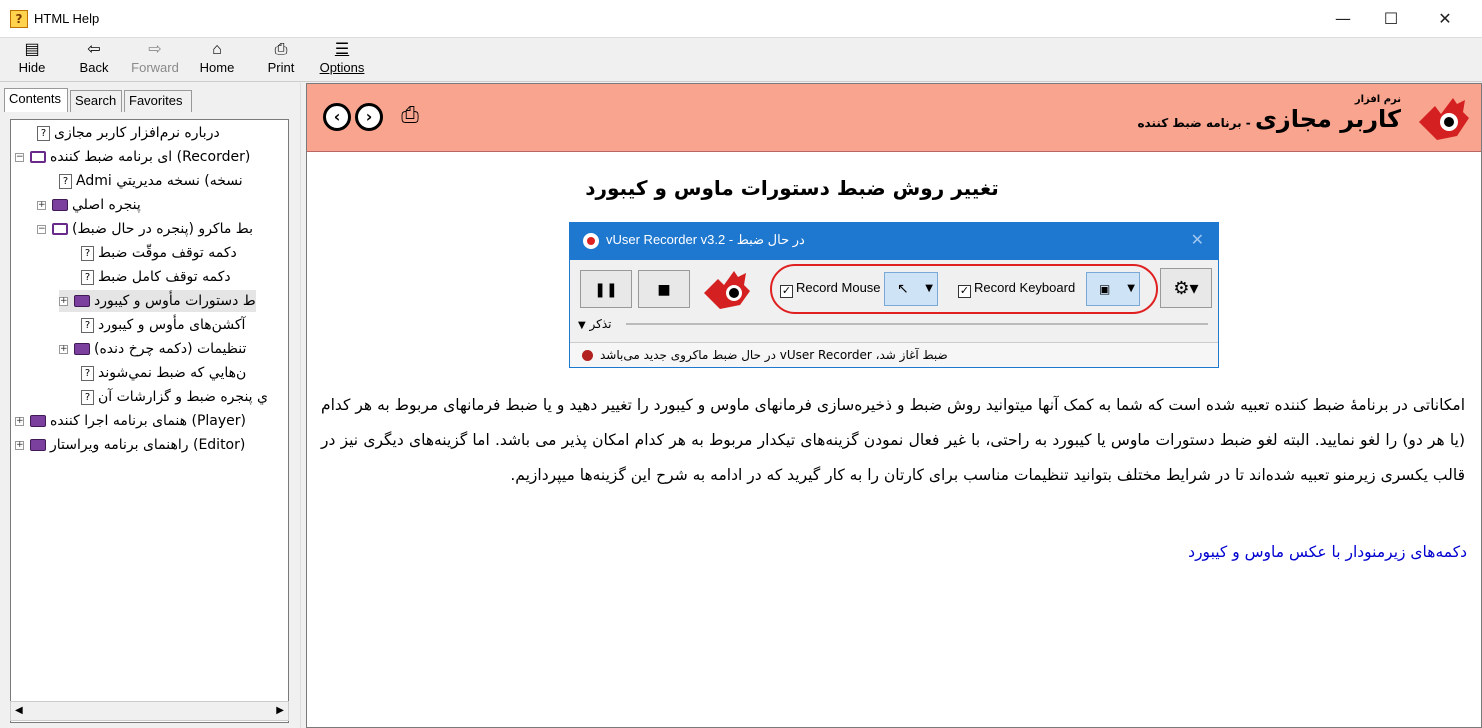  Describe the element at coordinates (158, 101) in the screenshot. I see `tab-favorites: Favorites` at that location.